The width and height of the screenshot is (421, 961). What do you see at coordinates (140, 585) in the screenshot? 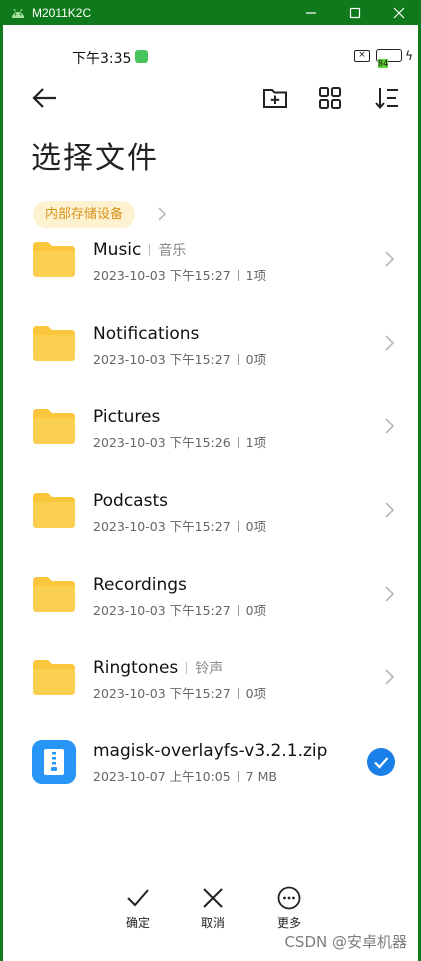
I see `file-name: Recordings` at bounding box center [140, 585].